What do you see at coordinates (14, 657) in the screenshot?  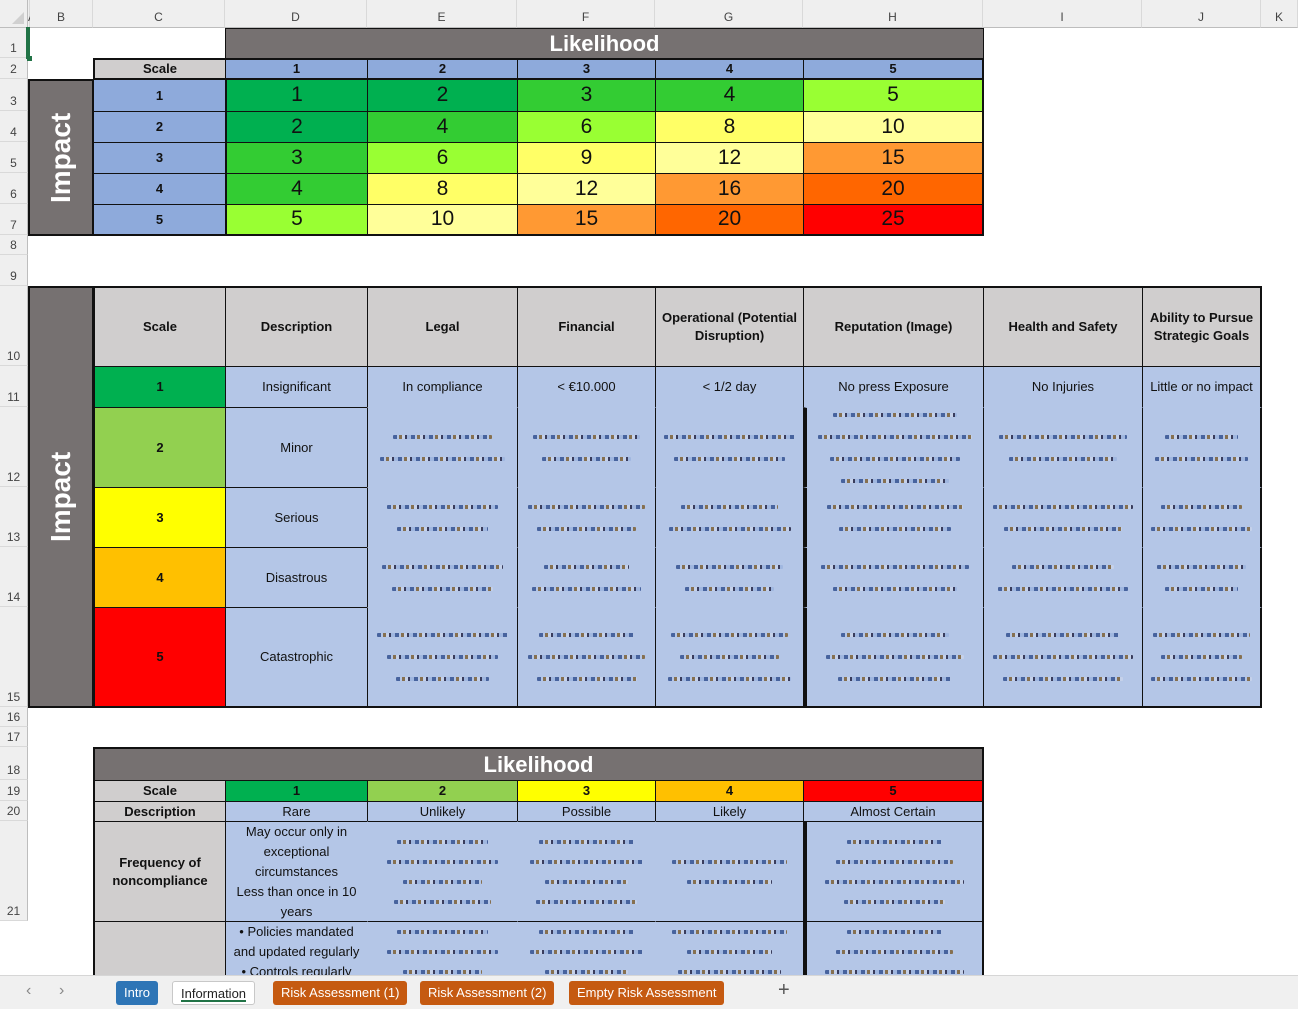 I see `row-header-15: 15` at bounding box center [14, 657].